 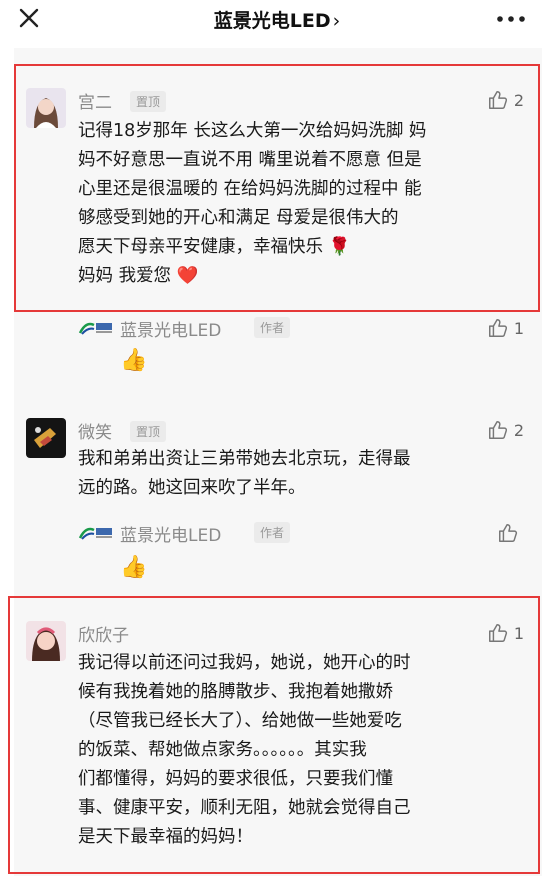 What do you see at coordinates (518, 328) in the screenshot?
I see `reply-like-count: 1` at bounding box center [518, 328].